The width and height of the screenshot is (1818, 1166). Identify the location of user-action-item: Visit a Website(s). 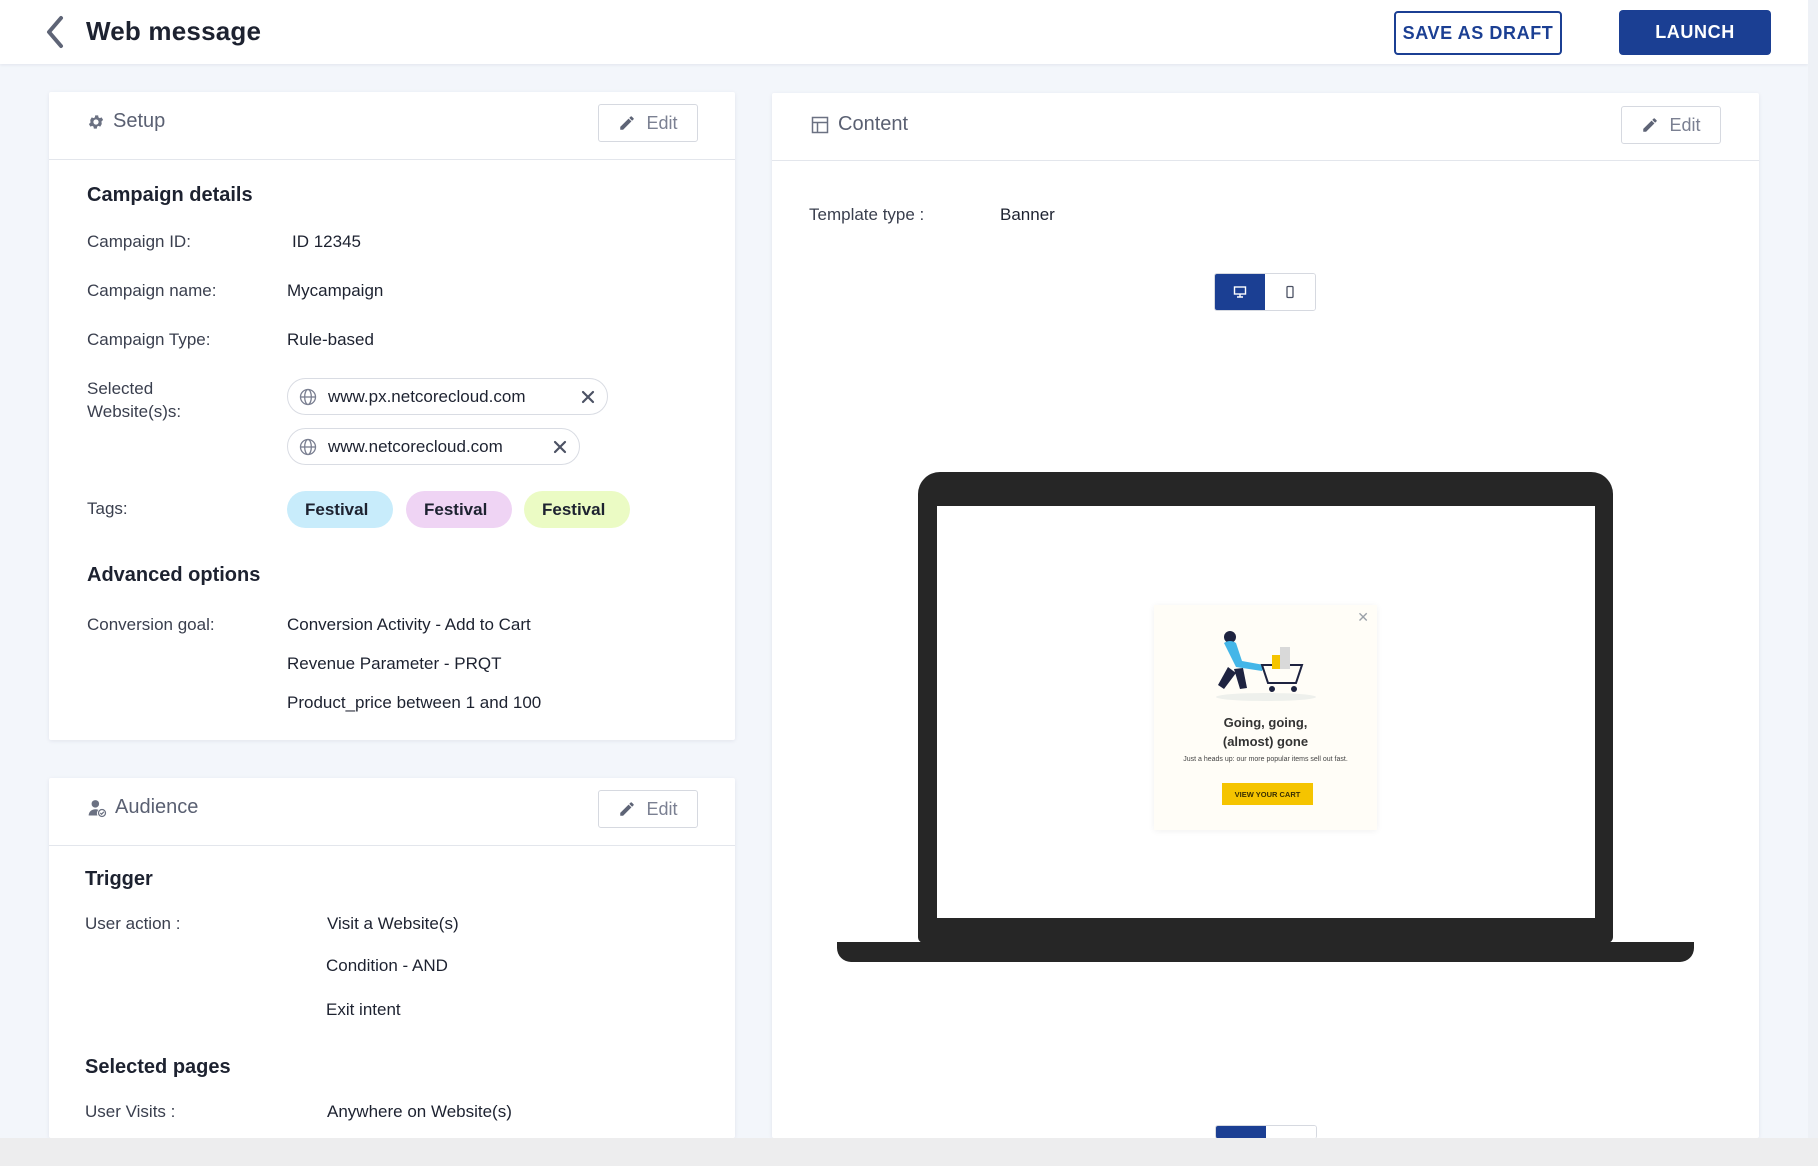
(393, 923).